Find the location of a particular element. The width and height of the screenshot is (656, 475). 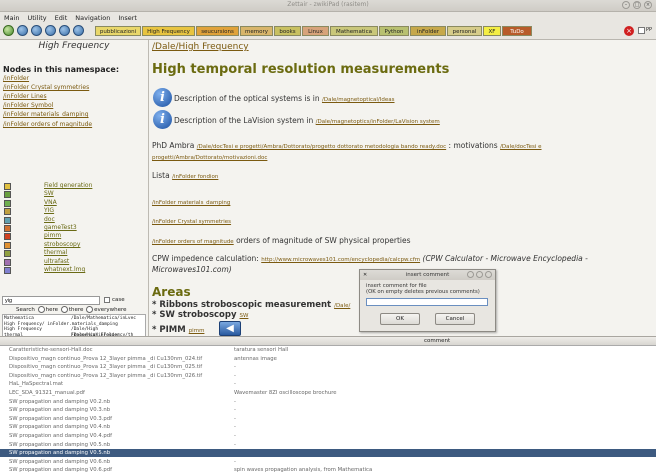

namespace-link: /inFolder Symbol is located at coordinates (28, 105).